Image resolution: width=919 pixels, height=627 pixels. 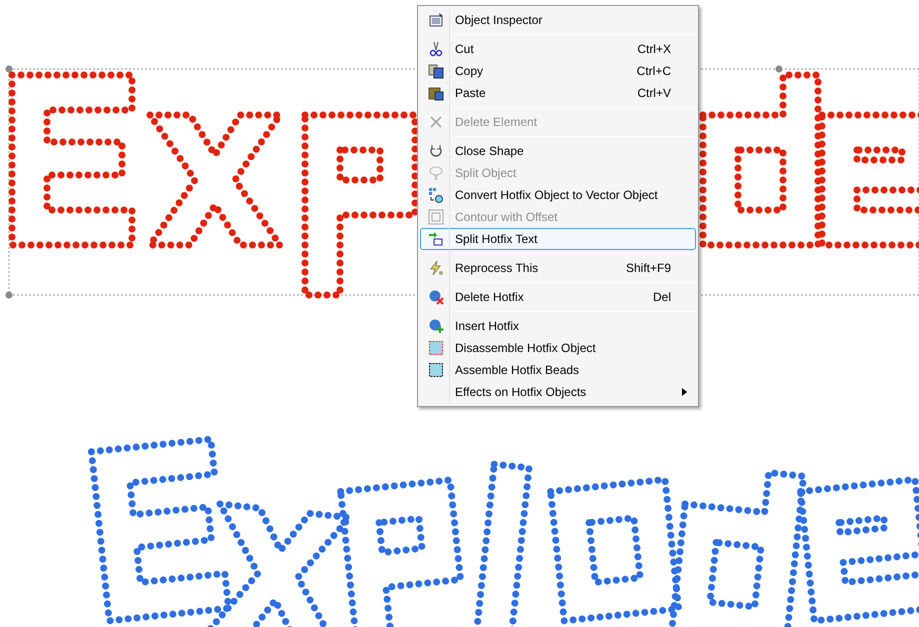 I want to click on menu-item: Insert Hotfix, so click(x=558, y=326).